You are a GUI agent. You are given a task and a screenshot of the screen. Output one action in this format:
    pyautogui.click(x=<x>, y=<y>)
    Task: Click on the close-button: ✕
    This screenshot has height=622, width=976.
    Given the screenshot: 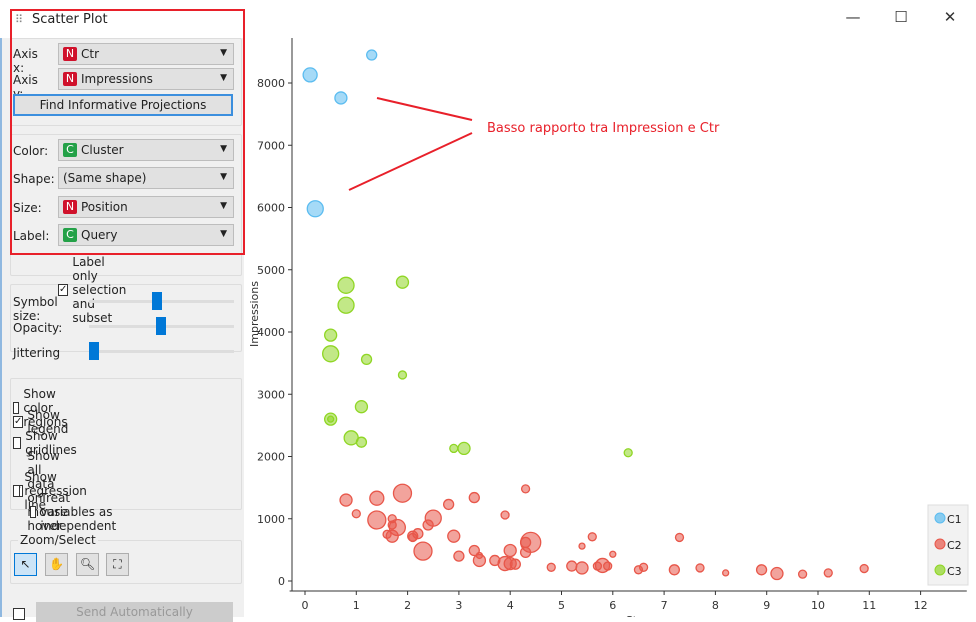 What is the action you would take?
    pyautogui.click(x=950, y=19)
    